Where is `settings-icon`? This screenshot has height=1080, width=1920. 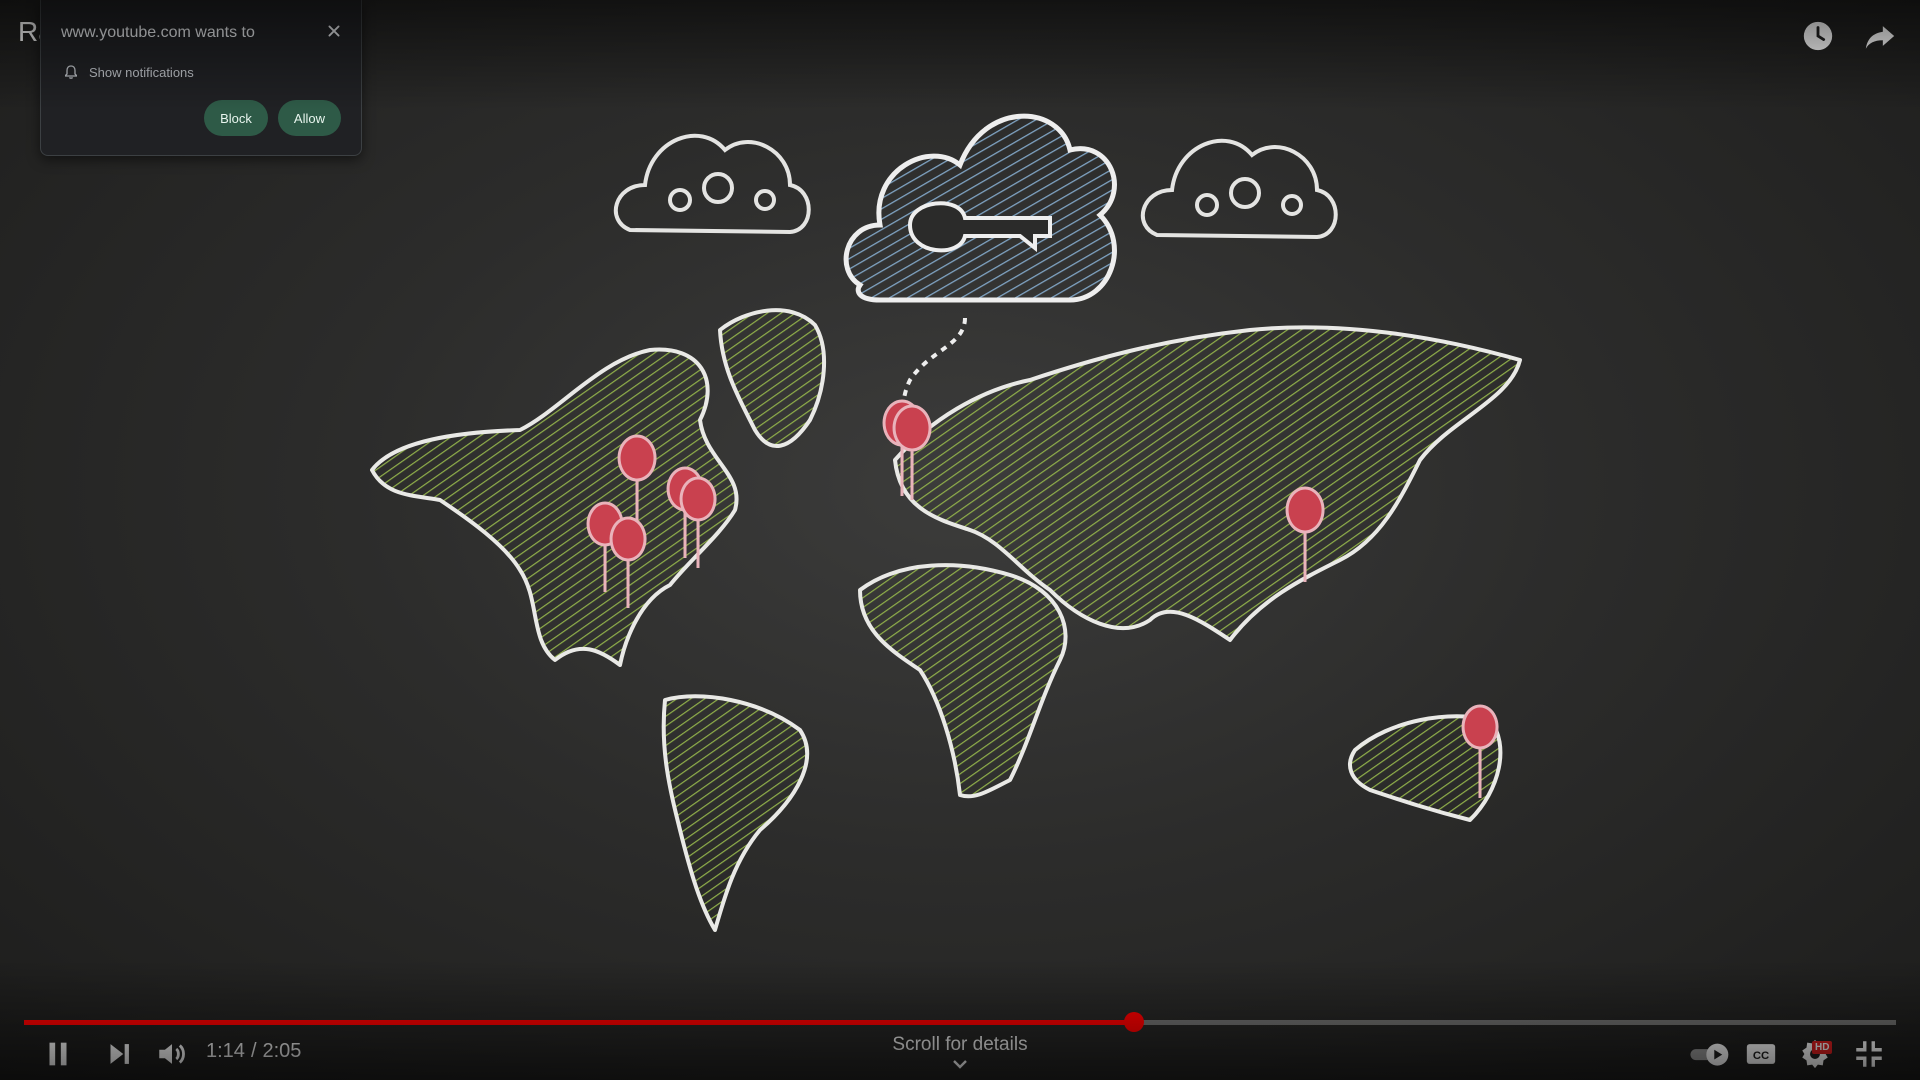
settings-icon is located at coordinates (1815, 1054).